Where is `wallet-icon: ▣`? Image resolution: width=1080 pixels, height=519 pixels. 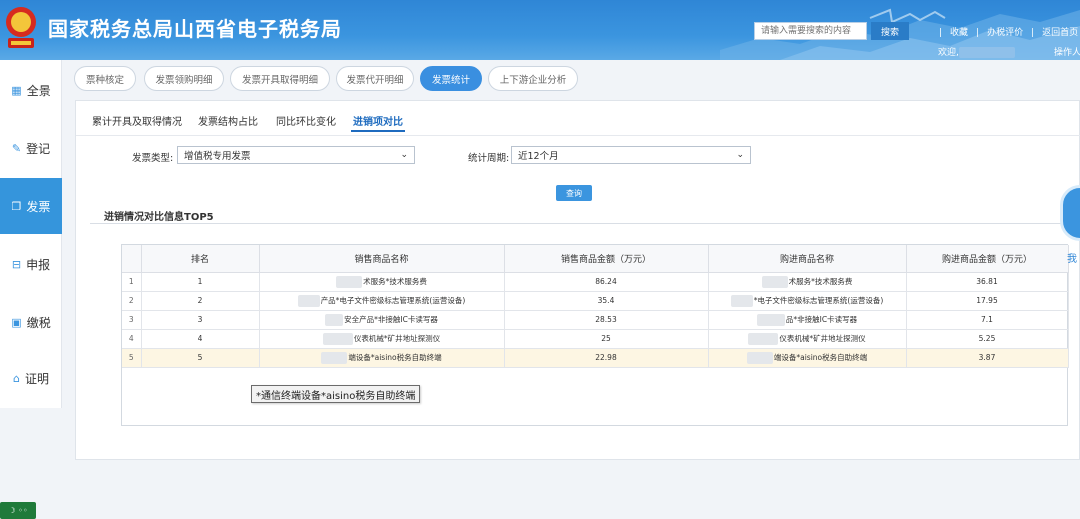
wallet-icon: ▣ is located at coordinates (16, 322).